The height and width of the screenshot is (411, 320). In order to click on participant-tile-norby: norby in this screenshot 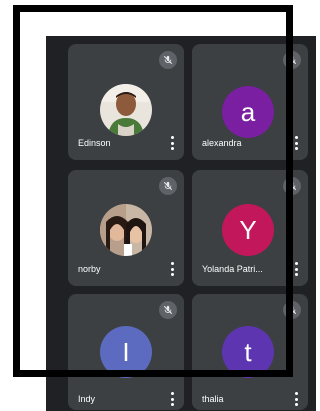, I will do `click(126, 228)`.